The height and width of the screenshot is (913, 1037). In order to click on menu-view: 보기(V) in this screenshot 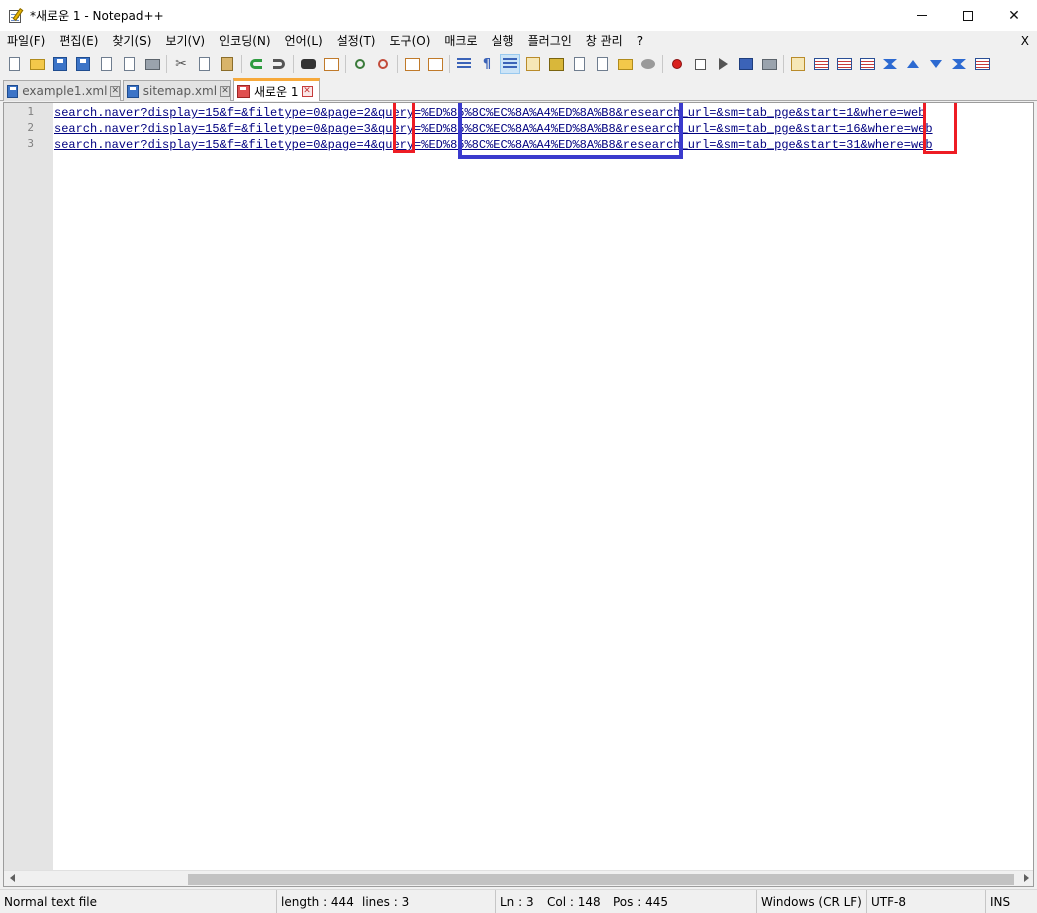, I will do `click(185, 41)`.